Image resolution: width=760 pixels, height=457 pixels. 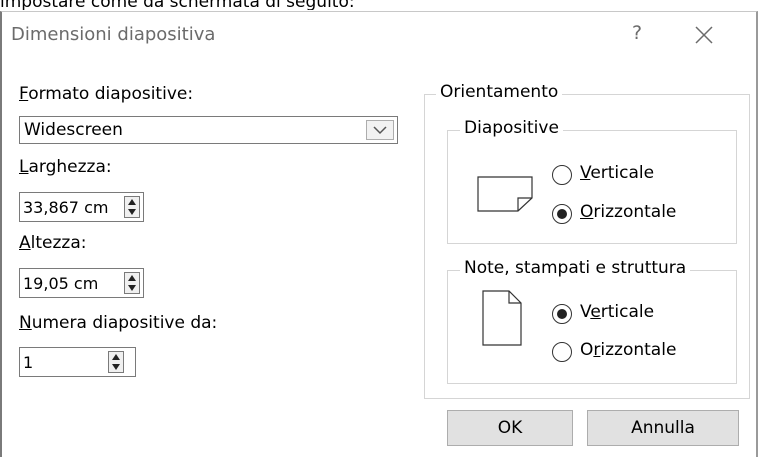 What do you see at coordinates (663, 428) in the screenshot?
I see `cancel-button: Annulla` at bounding box center [663, 428].